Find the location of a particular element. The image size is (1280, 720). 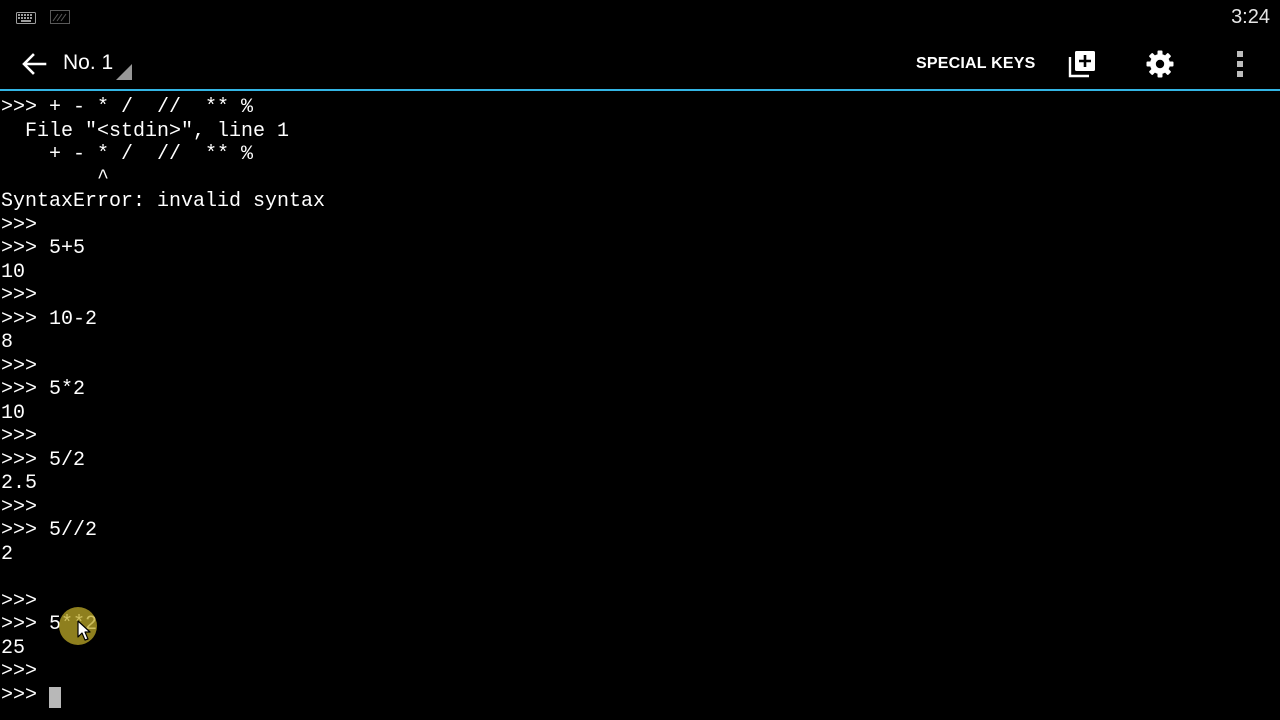

terminal-line: 2.5 is located at coordinates (19, 483).